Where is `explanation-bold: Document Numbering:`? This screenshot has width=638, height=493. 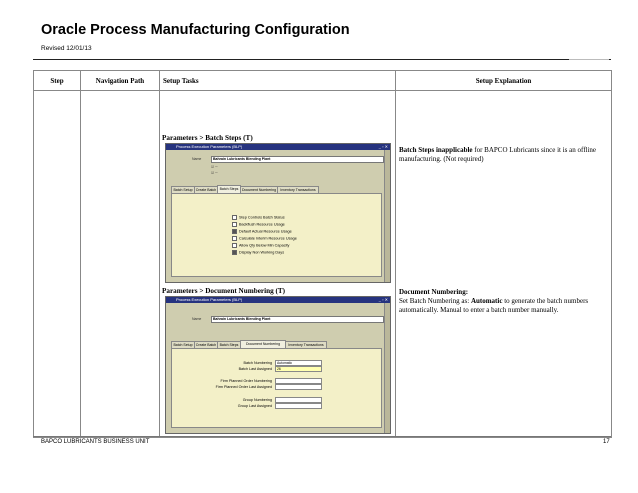 explanation-bold: Document Numbering: is located at coordinates (434, 292).